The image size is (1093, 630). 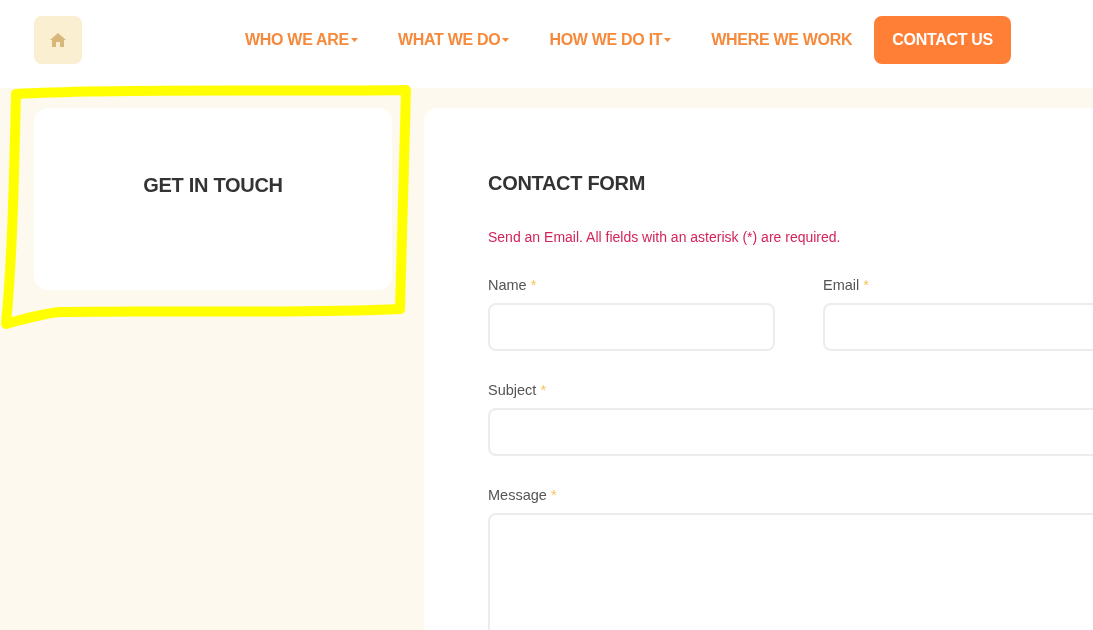 I want to click on nav-link: WHERE WE WORK, so click(x=782, y=40).